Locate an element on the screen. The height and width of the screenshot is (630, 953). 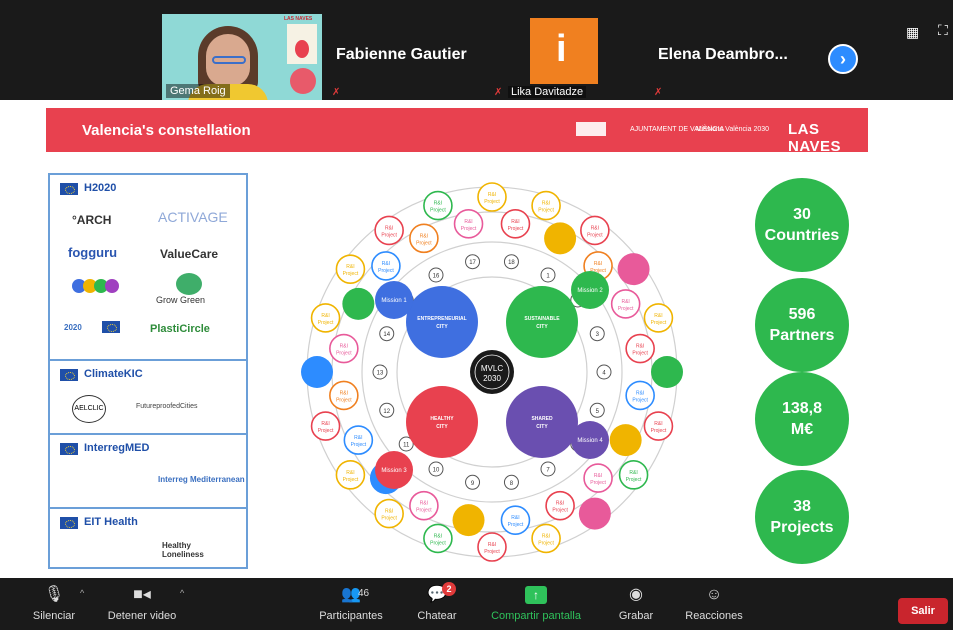
mute-button: 🎙 Silenciar is located at coordinates (54, 603).